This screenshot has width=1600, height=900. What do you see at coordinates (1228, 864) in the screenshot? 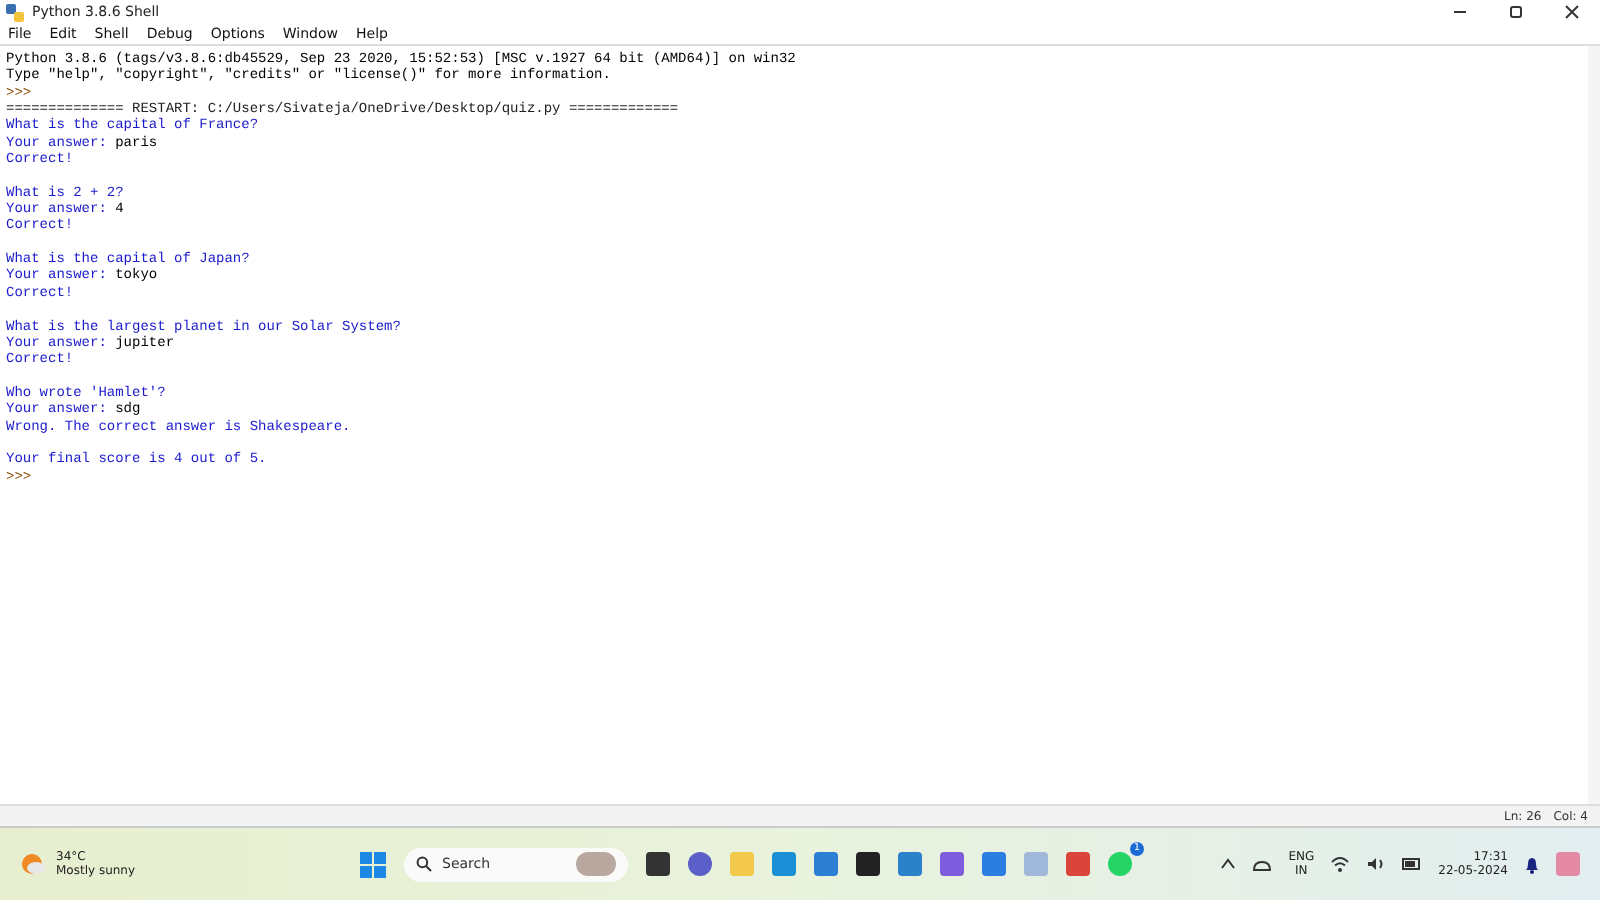
I see `chevron-up-icon` at bounding box center [1228, 864].